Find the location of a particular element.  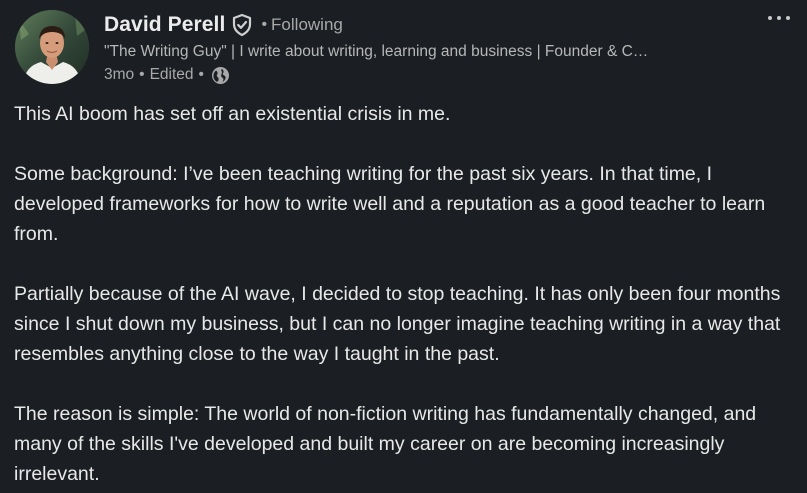

avatar-photo is located at coordinates (52, 47).